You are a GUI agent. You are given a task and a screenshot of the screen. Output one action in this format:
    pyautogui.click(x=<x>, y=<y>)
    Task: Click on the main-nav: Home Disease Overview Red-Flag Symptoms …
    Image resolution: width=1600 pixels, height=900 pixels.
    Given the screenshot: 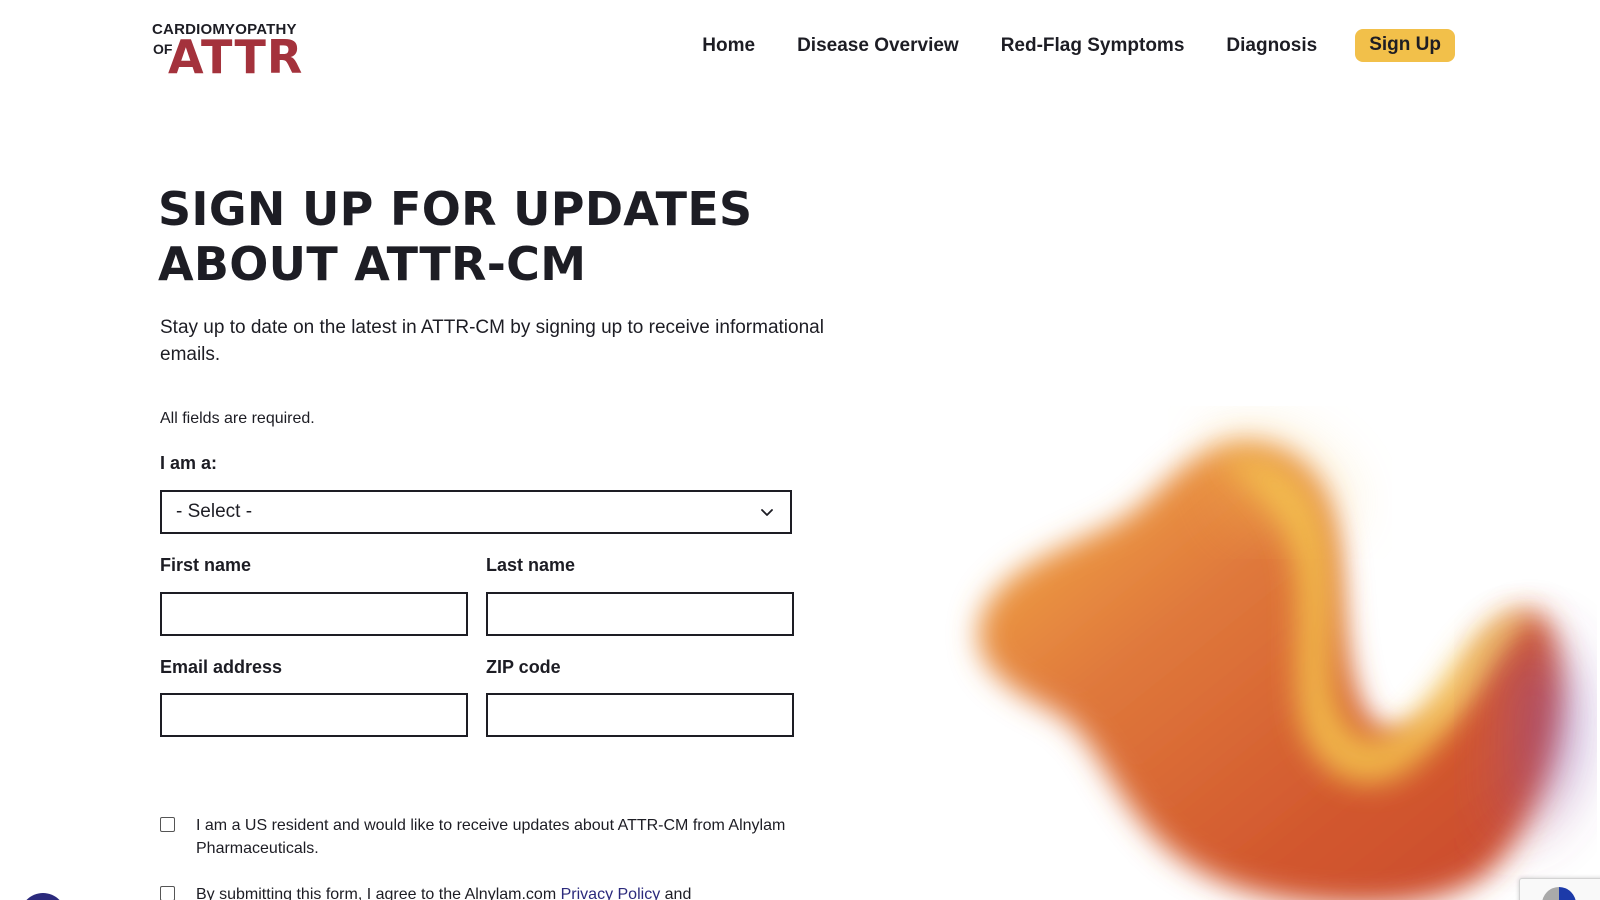 What is the action you would take?
    pyautogui.click(x=1057, y=45)
    